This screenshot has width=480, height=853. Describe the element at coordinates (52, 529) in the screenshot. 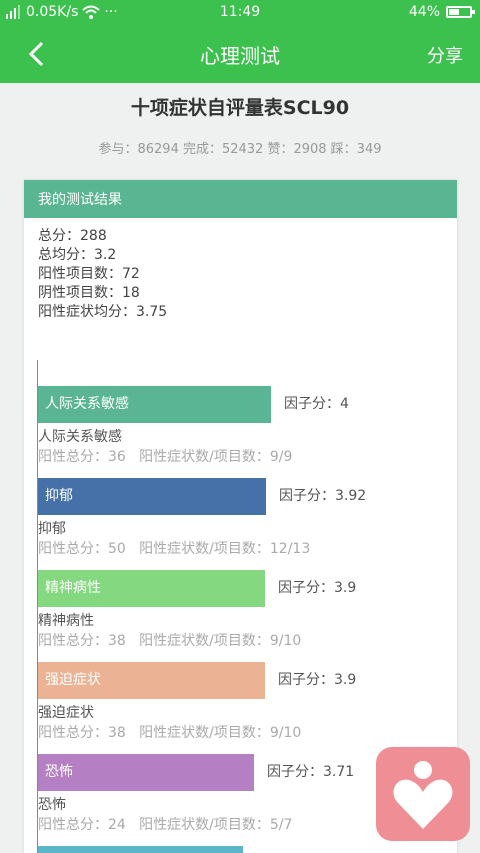

I see `bar-item-name: 抑郁` at that location.